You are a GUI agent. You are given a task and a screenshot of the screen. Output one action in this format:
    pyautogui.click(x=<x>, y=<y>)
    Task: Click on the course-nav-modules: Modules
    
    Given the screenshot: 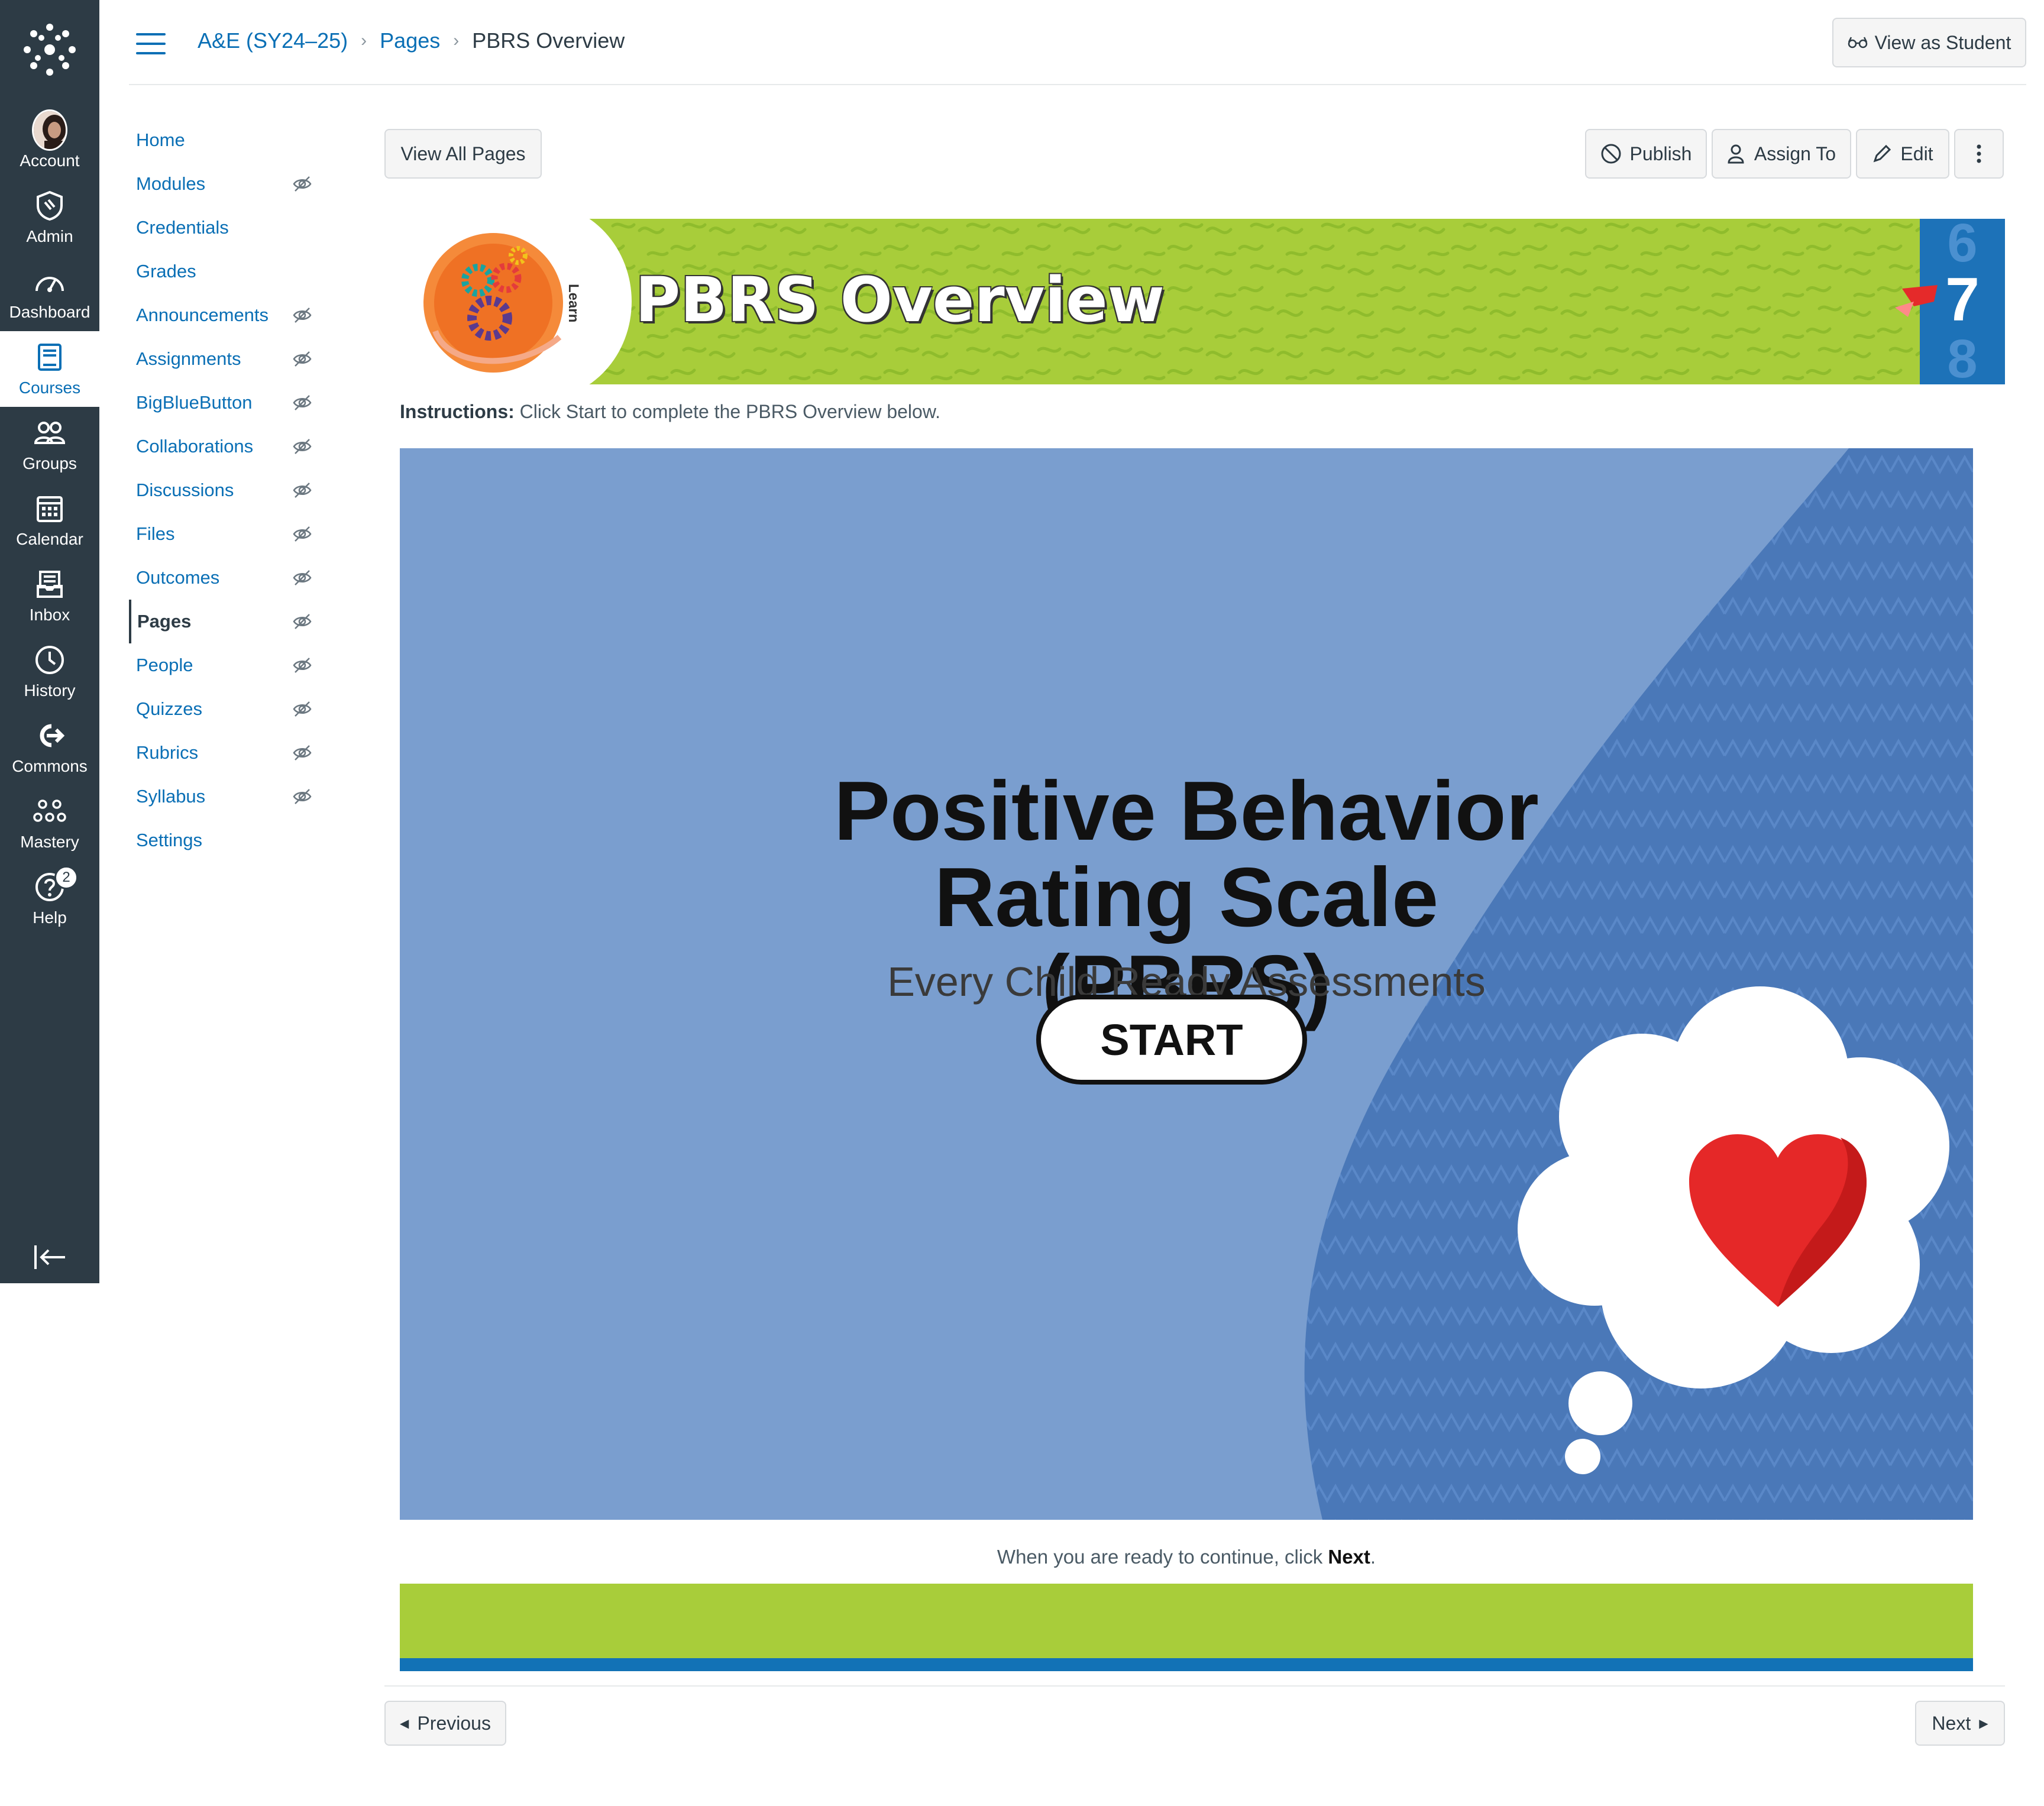 What is the action you would take?
    pyautogui.click(x=236, y=184)
    